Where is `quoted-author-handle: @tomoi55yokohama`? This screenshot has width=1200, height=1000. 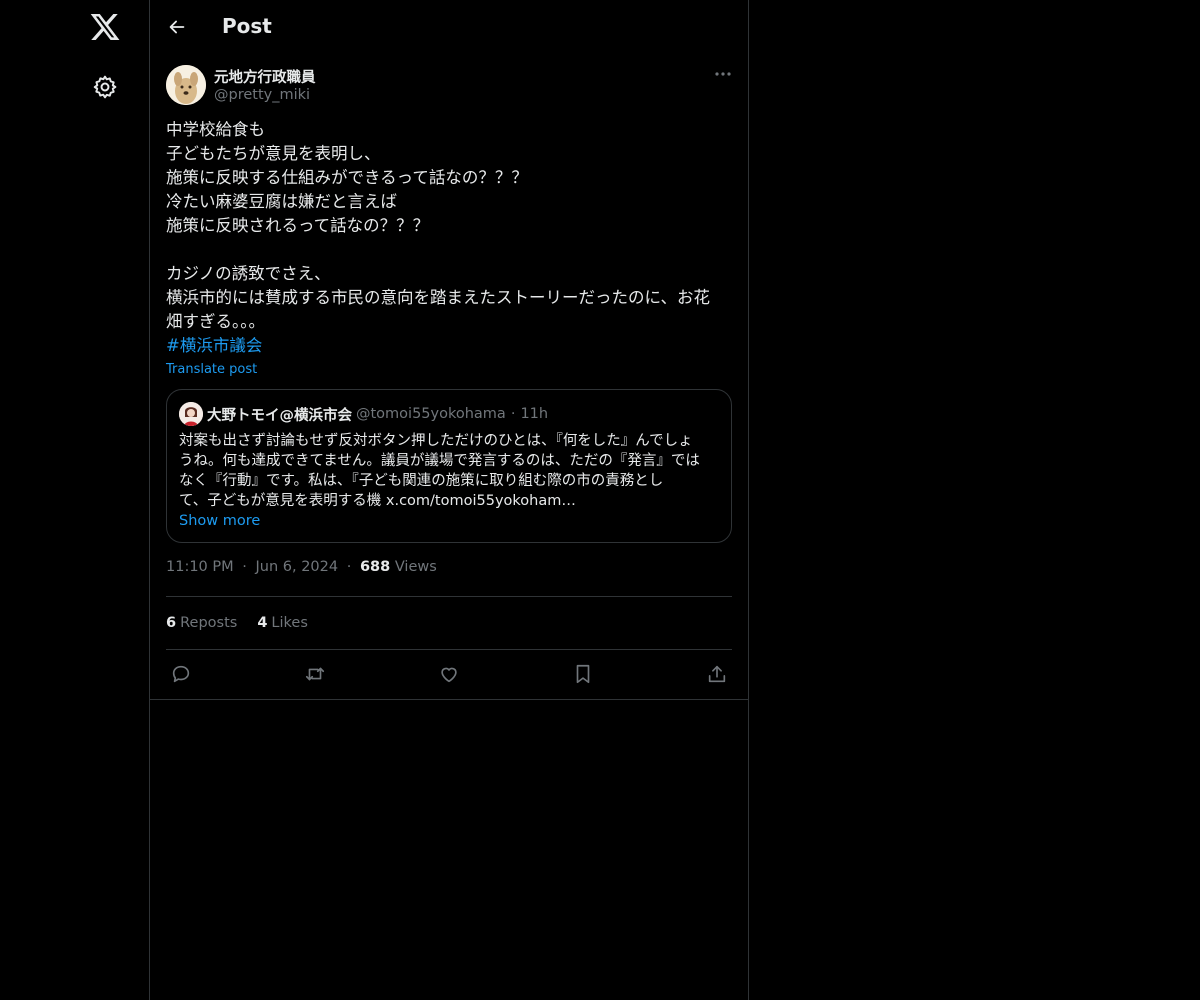 quoted-author-handle: @tomoi55yokohama is located at coordinates (431, 414).